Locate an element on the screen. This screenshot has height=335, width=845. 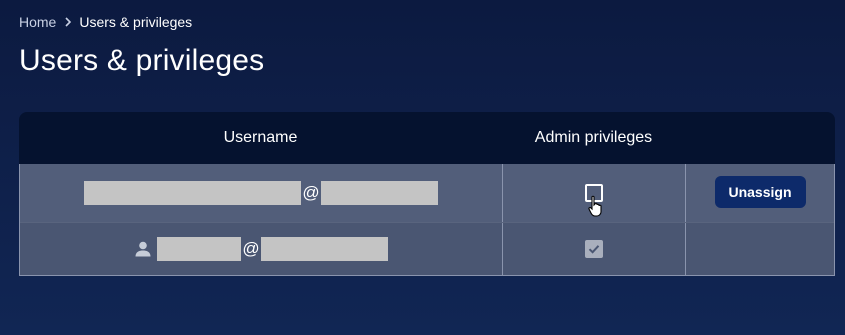
page-title: Users & privileges is located at coordinates (142, 60).